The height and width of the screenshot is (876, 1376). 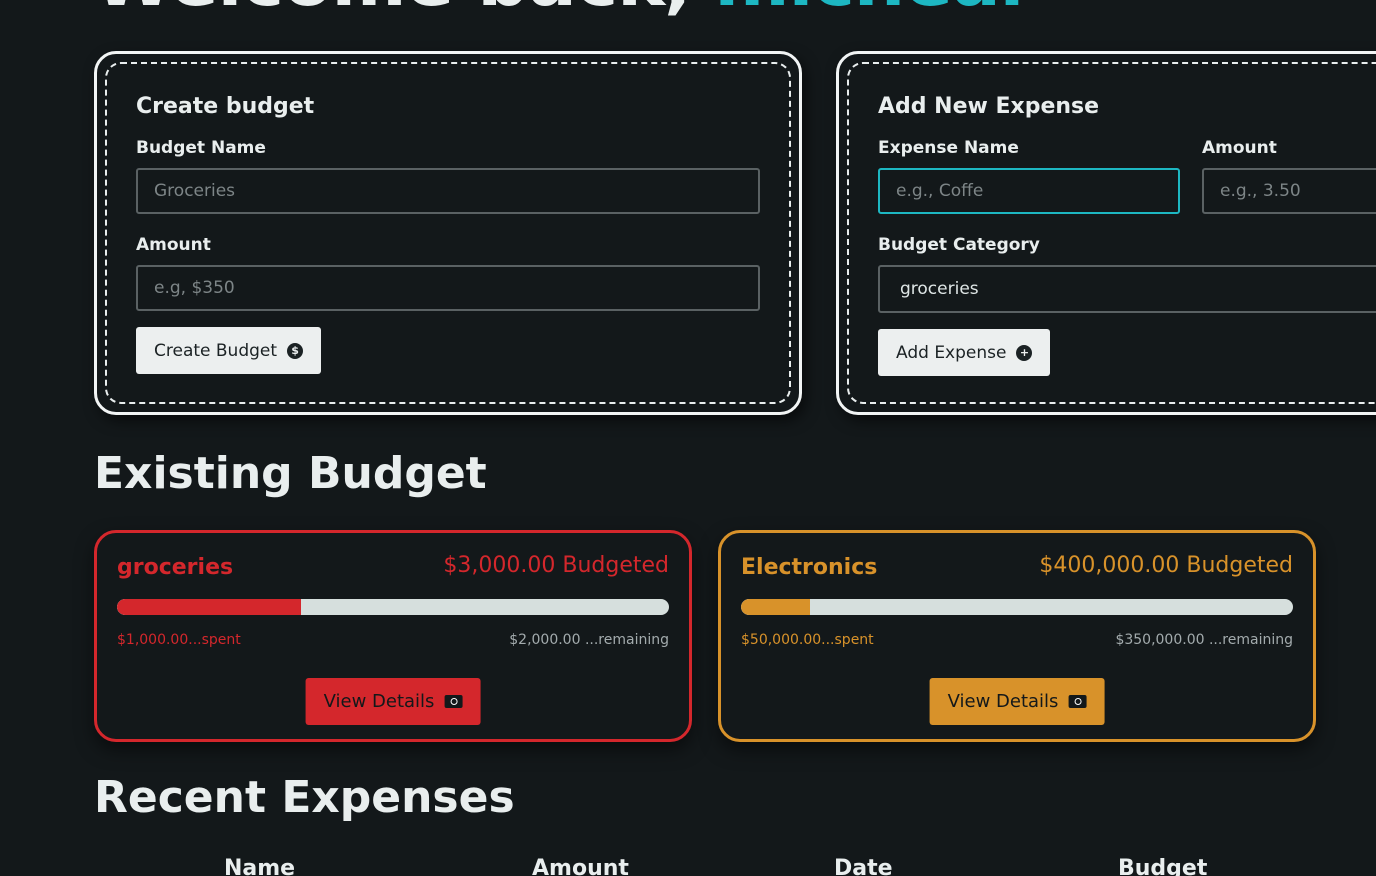 What do you see at coordinates (1029, 191) in the screenshot?
I see `expense-name-input: e.g., Coffe` at bounding box center [1029, 191].